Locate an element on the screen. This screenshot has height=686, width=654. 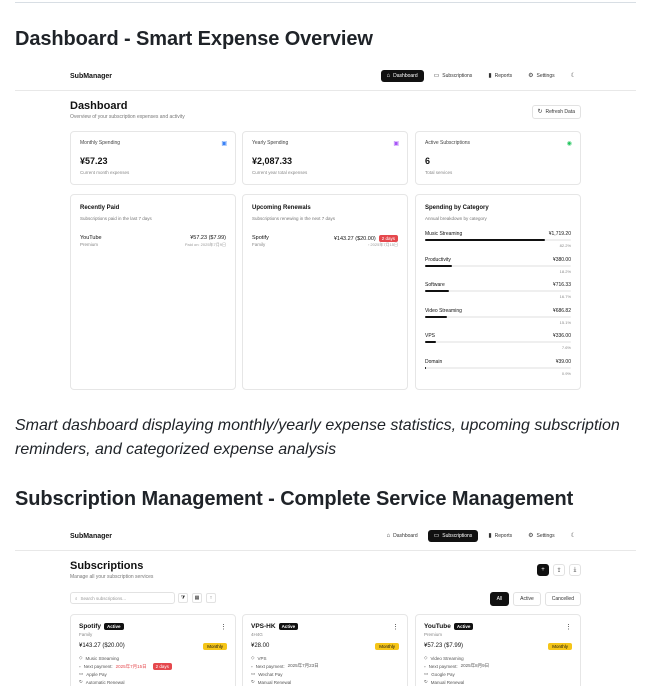
category-row: Productivity ¥380.00 18.2% is located at coordinates (498, 268).